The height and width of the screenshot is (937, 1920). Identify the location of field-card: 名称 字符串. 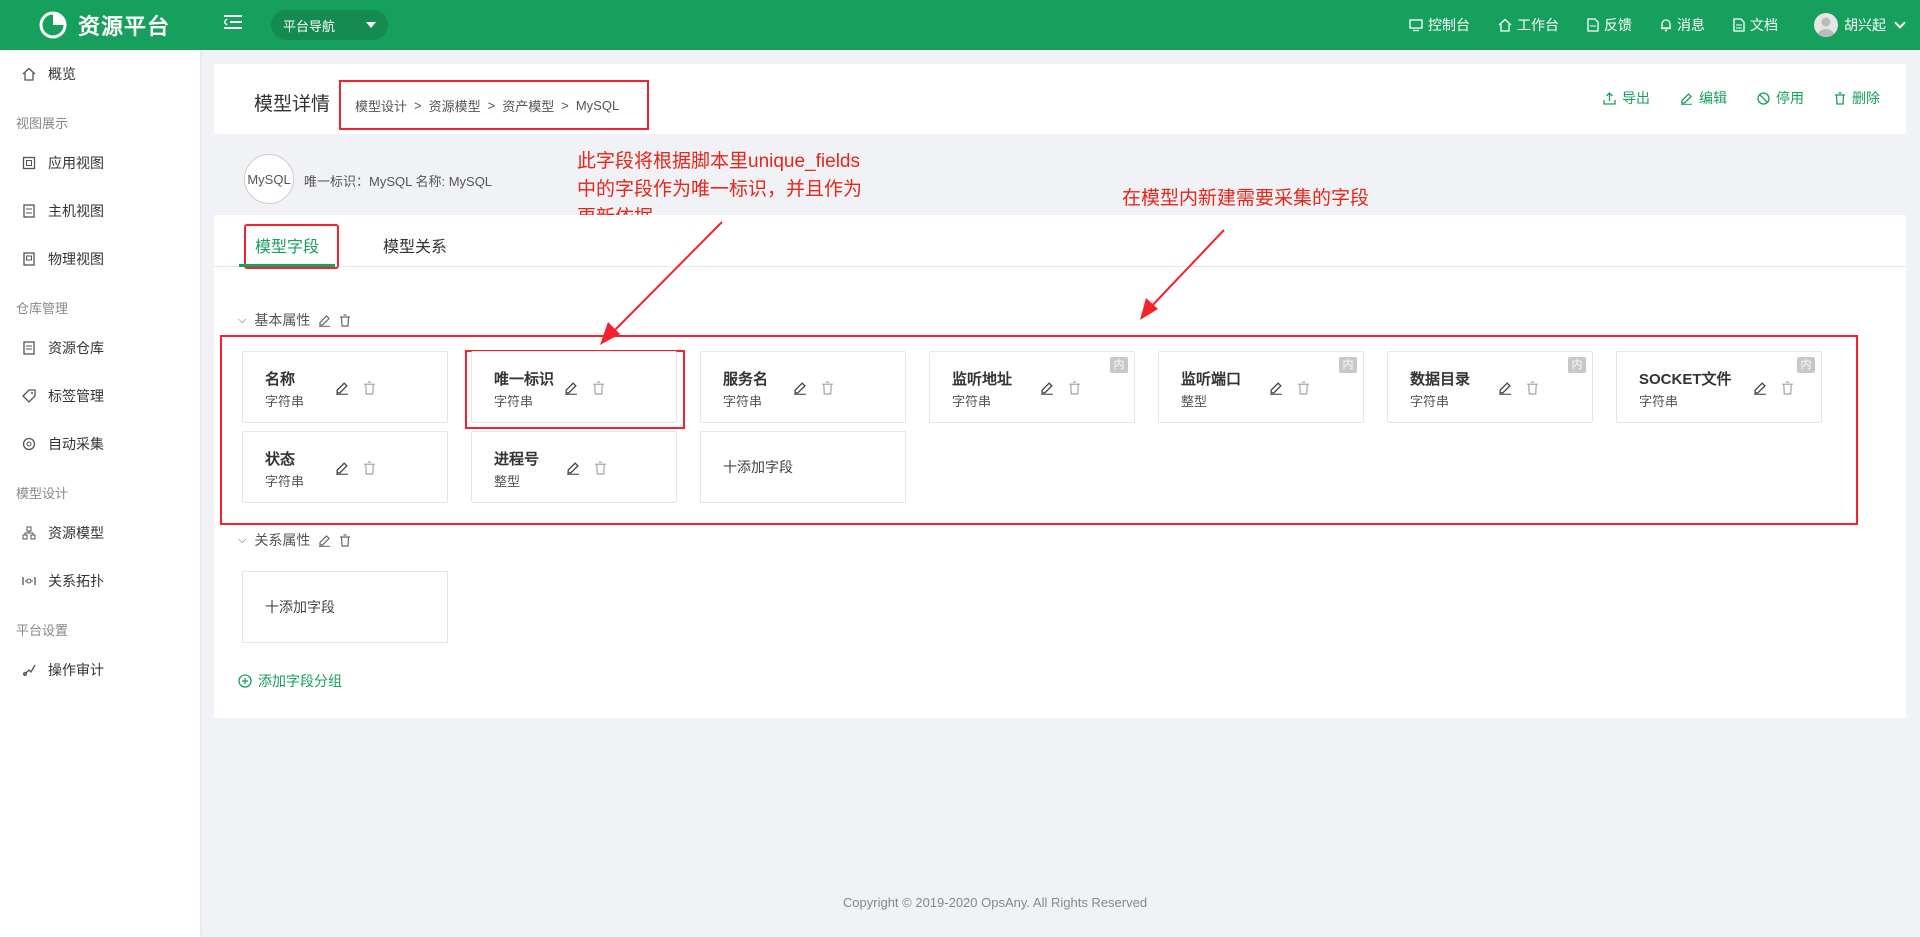
(345, 387).